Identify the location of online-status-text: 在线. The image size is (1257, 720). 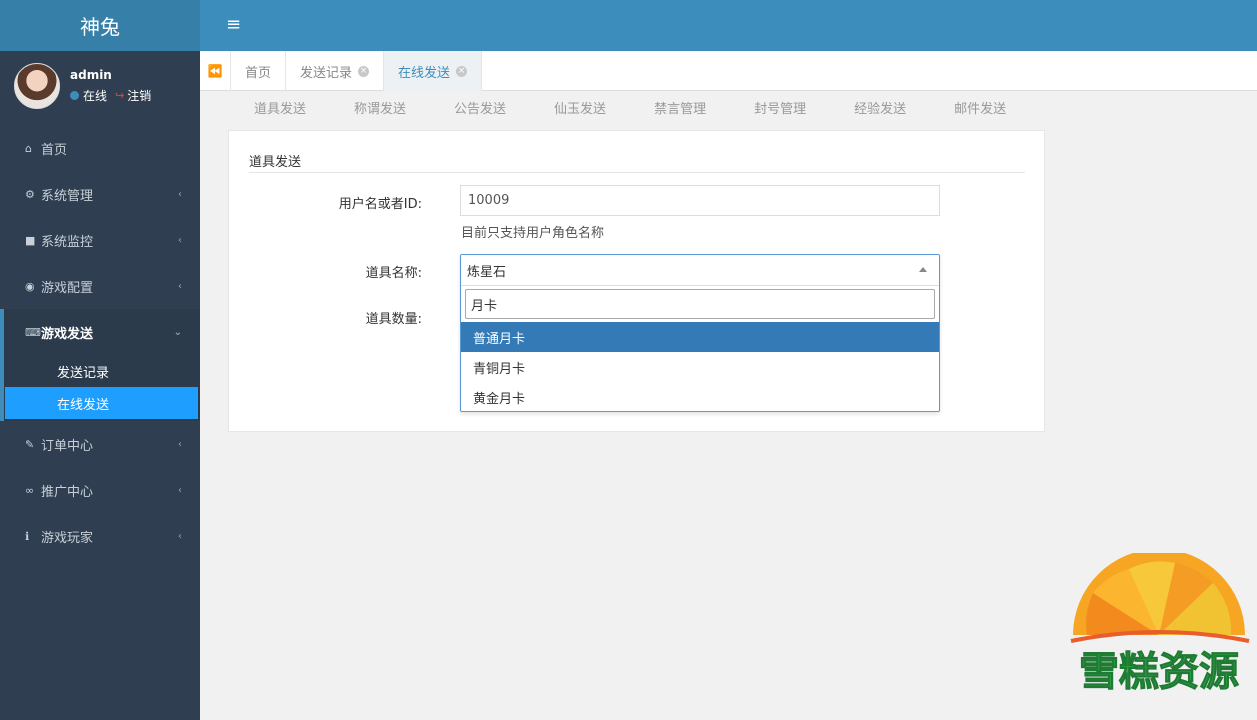
(95, 96).